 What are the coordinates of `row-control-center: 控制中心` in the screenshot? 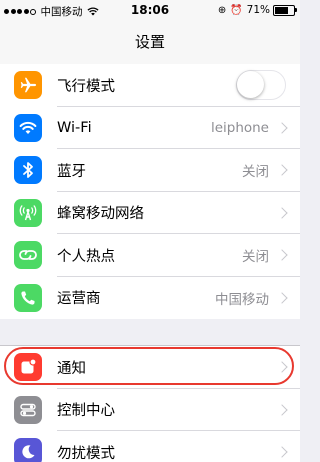 It's located at (150, 410).